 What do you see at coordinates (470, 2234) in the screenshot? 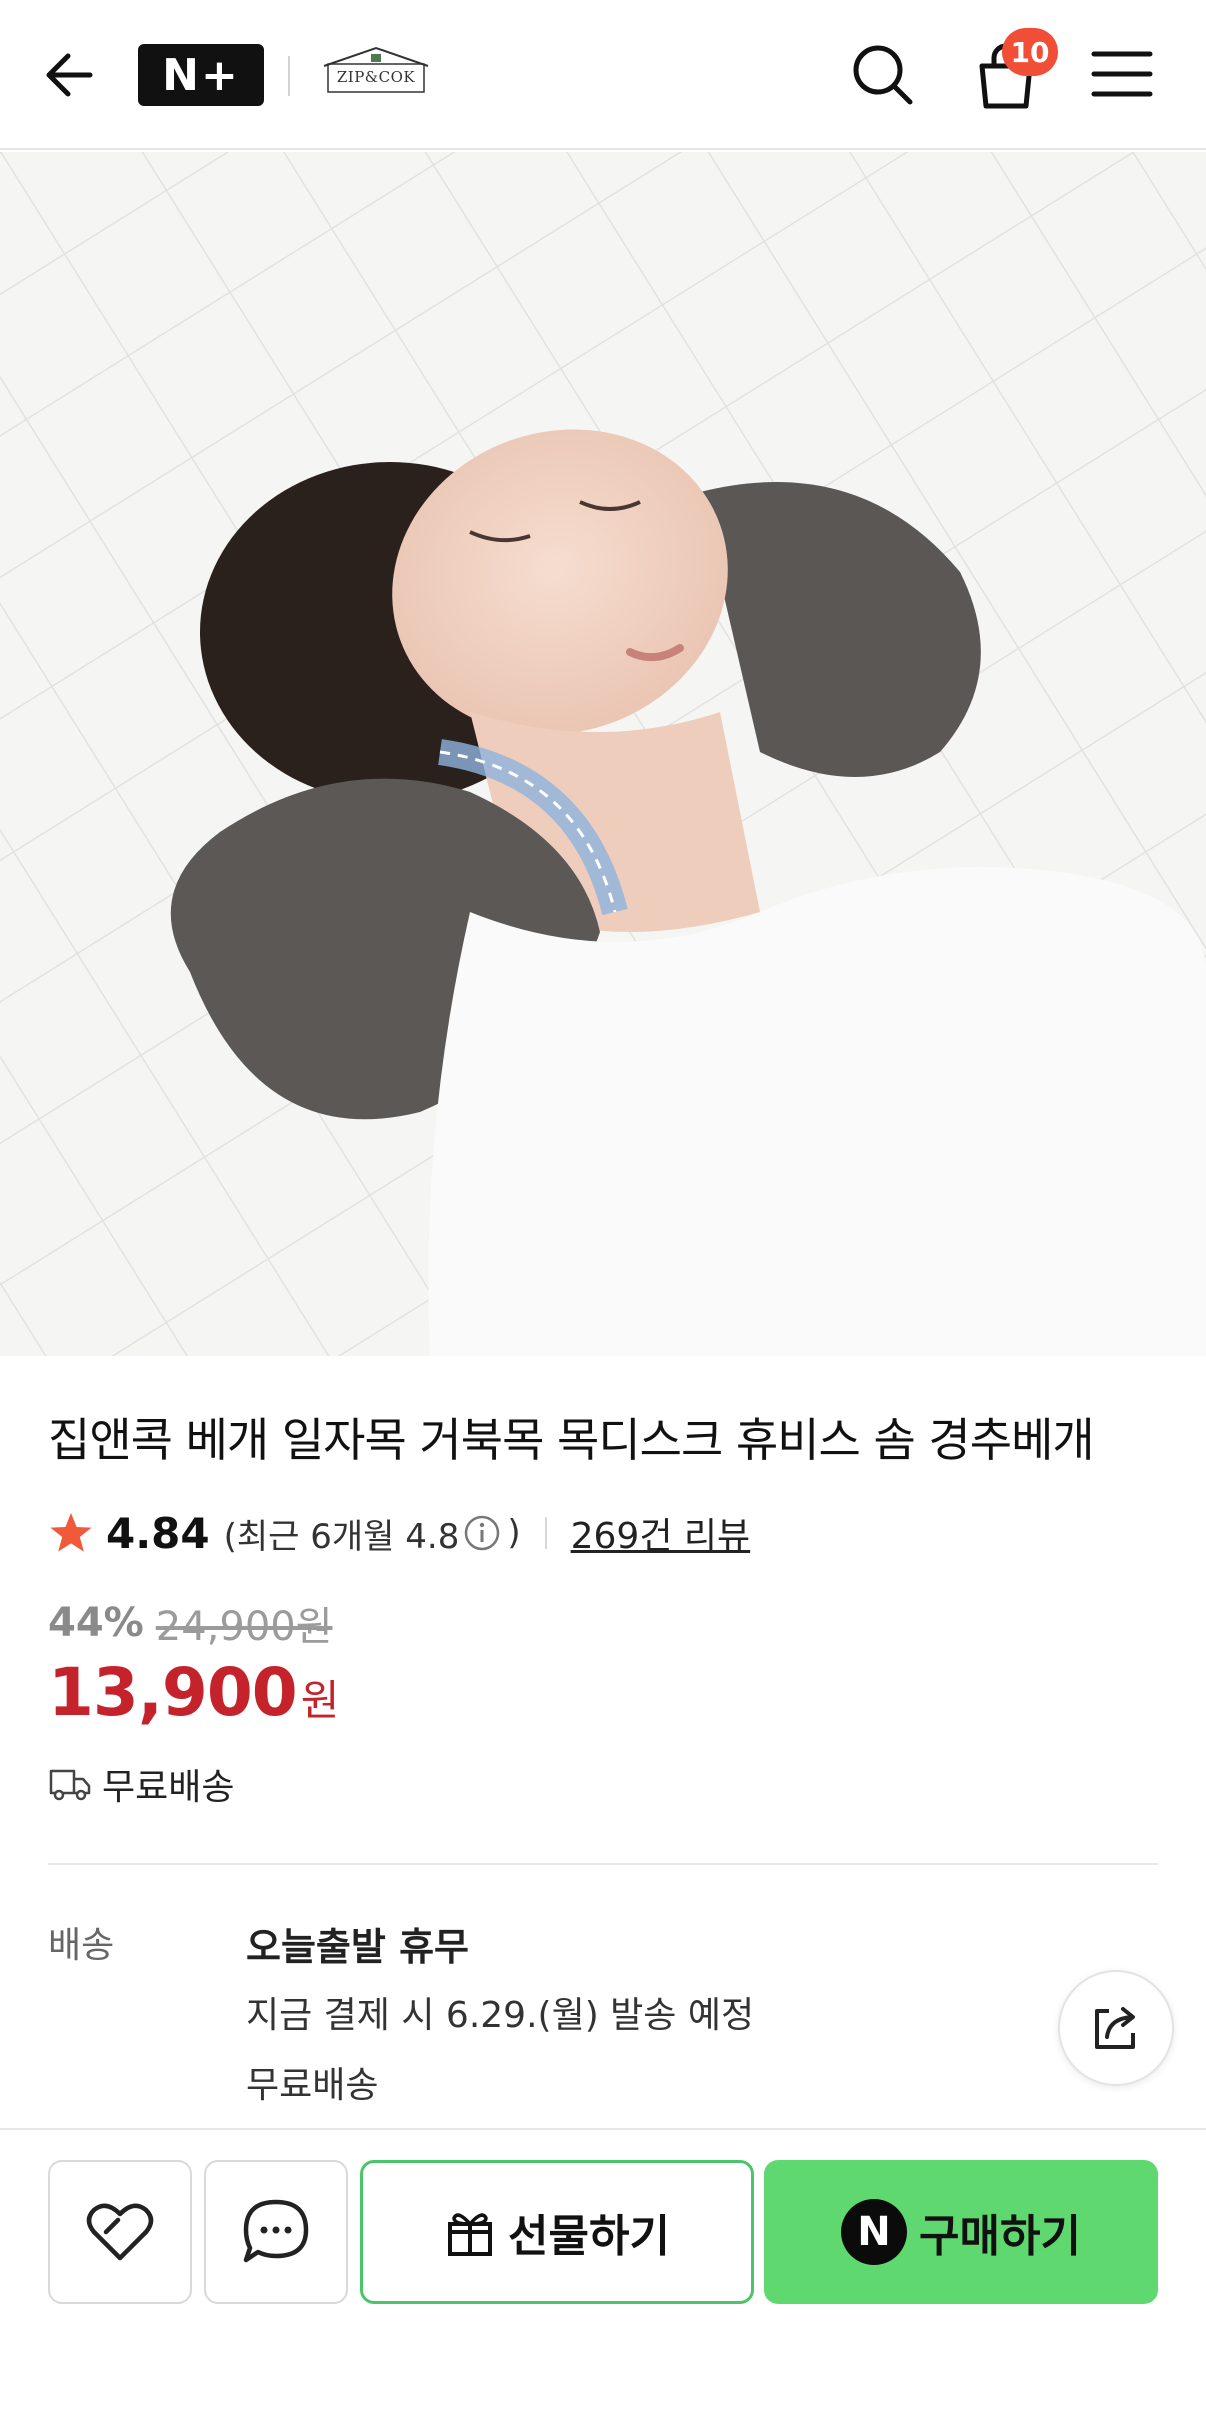
I see `gift-icon` at bounding box center [470, 2234].